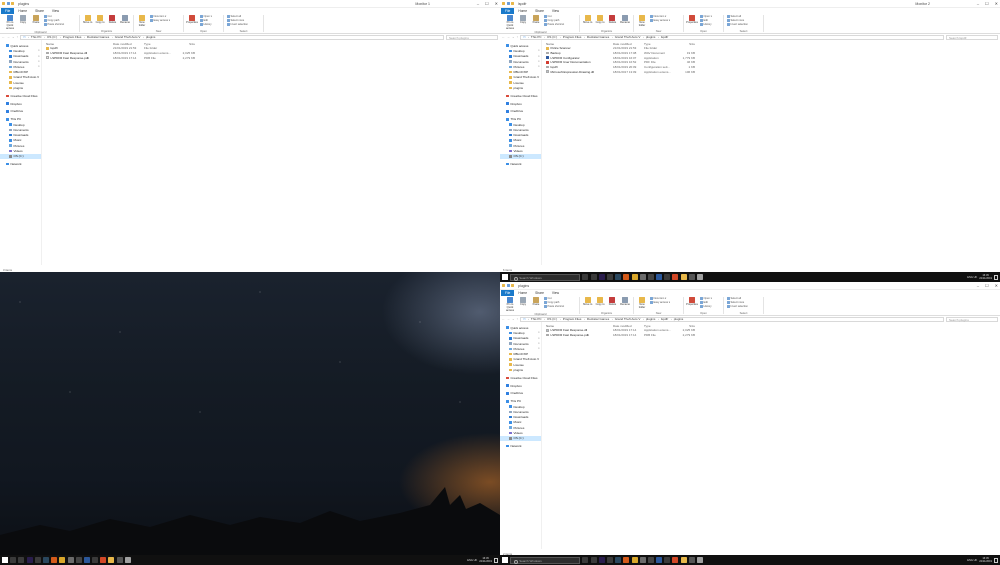 The image size is (1000, 565). Describe the element at coordinates (95, 560) in the screenshot. I see `store-icon` at that location.